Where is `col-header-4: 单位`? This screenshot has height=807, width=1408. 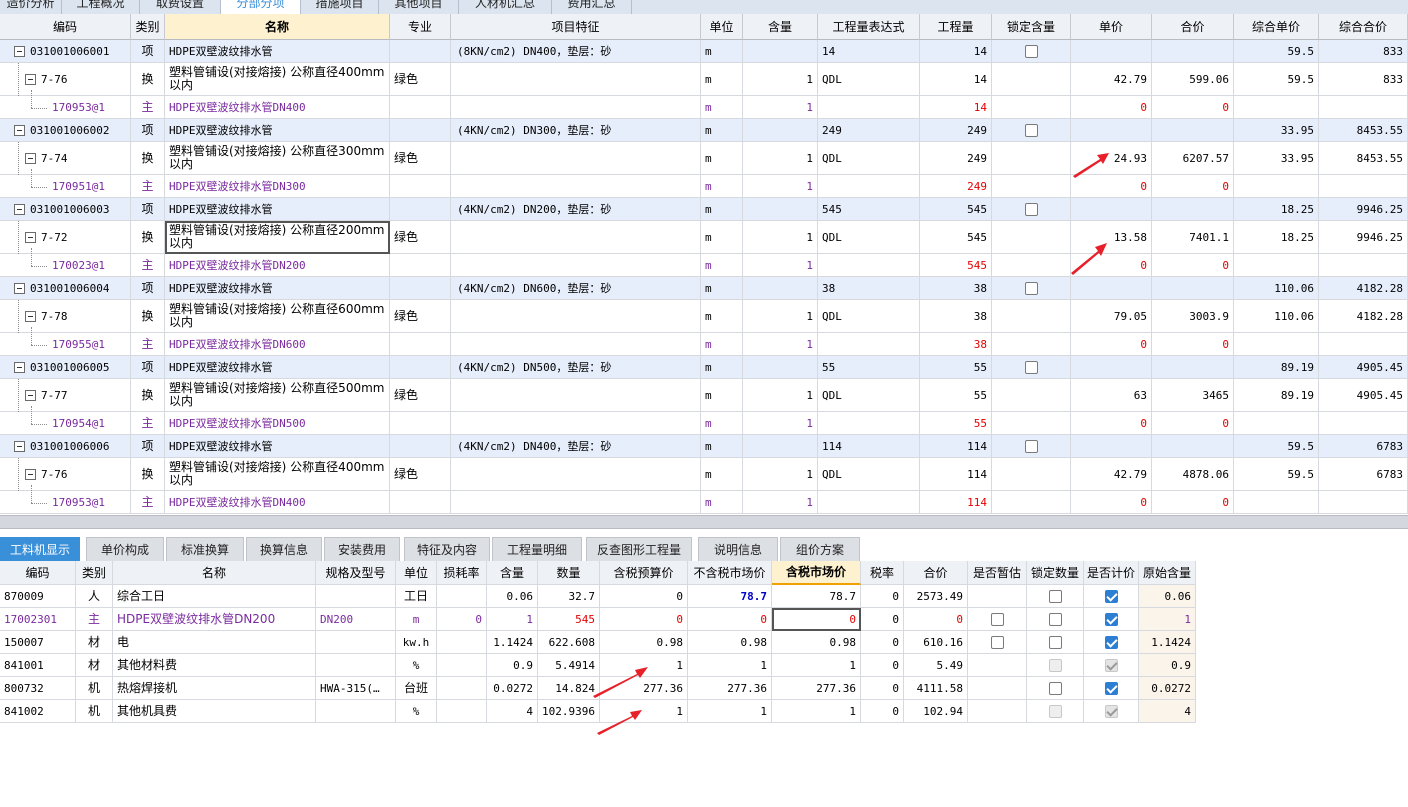 col-header-4: 单位 is located at coordinates (416, 573).